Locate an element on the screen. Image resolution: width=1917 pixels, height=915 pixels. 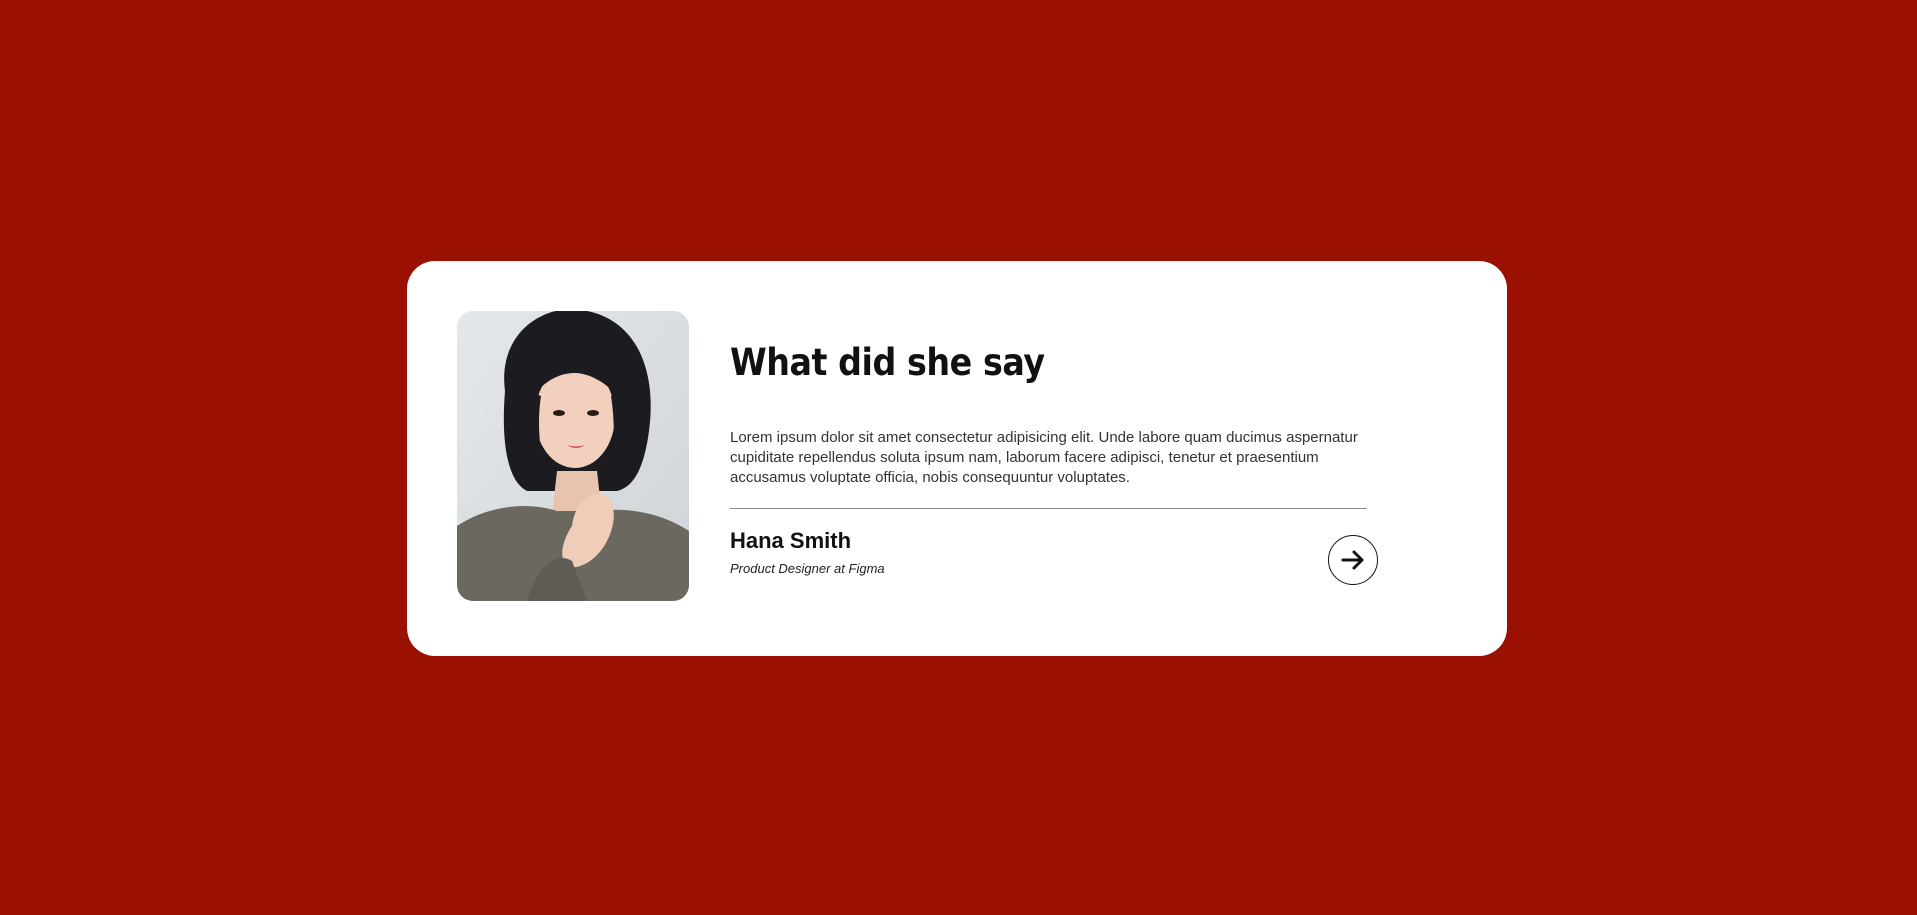
divider is located at coordinates (1048, 508).